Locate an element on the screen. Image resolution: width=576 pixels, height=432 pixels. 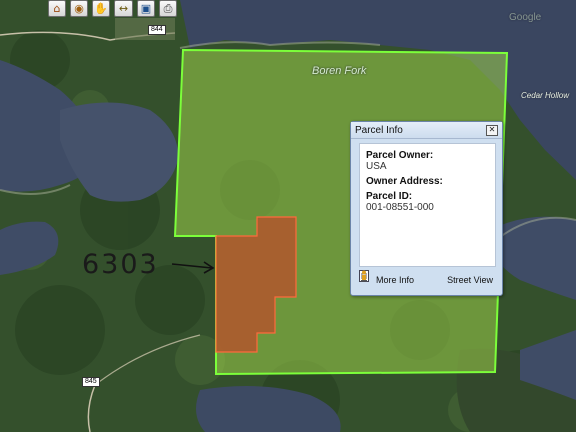
identify-icon: ▣ is located at coordinates (146, 8).